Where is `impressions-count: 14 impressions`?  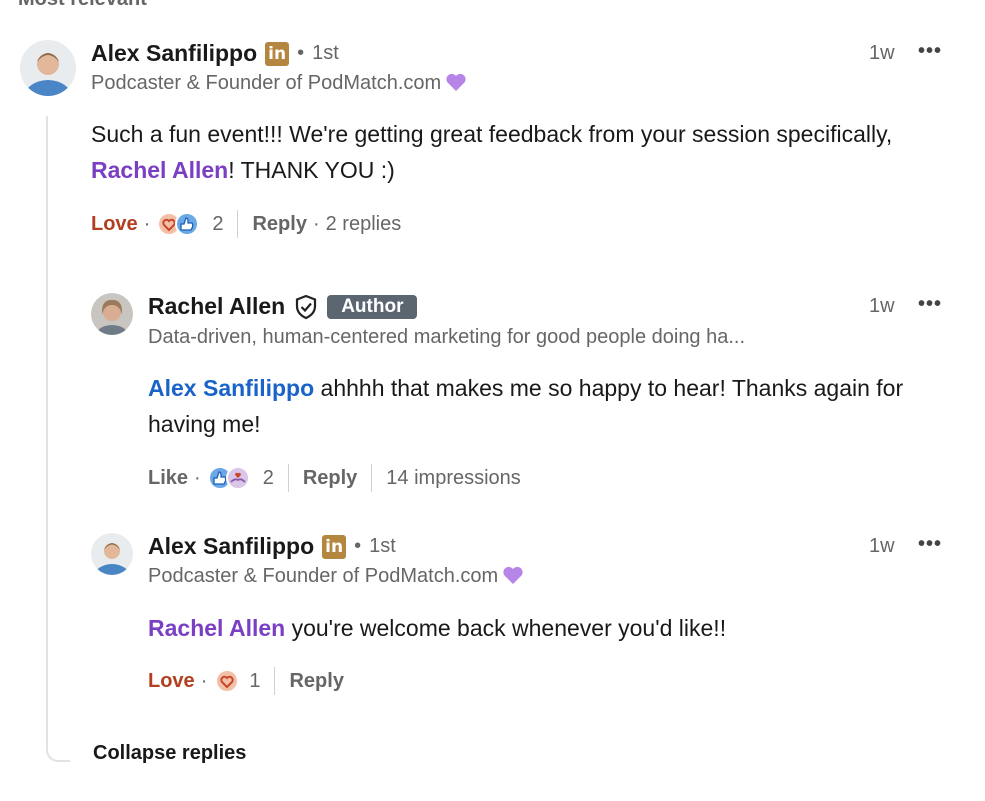 impressions-count: 14 impressions is located at coordinates (453, 478).